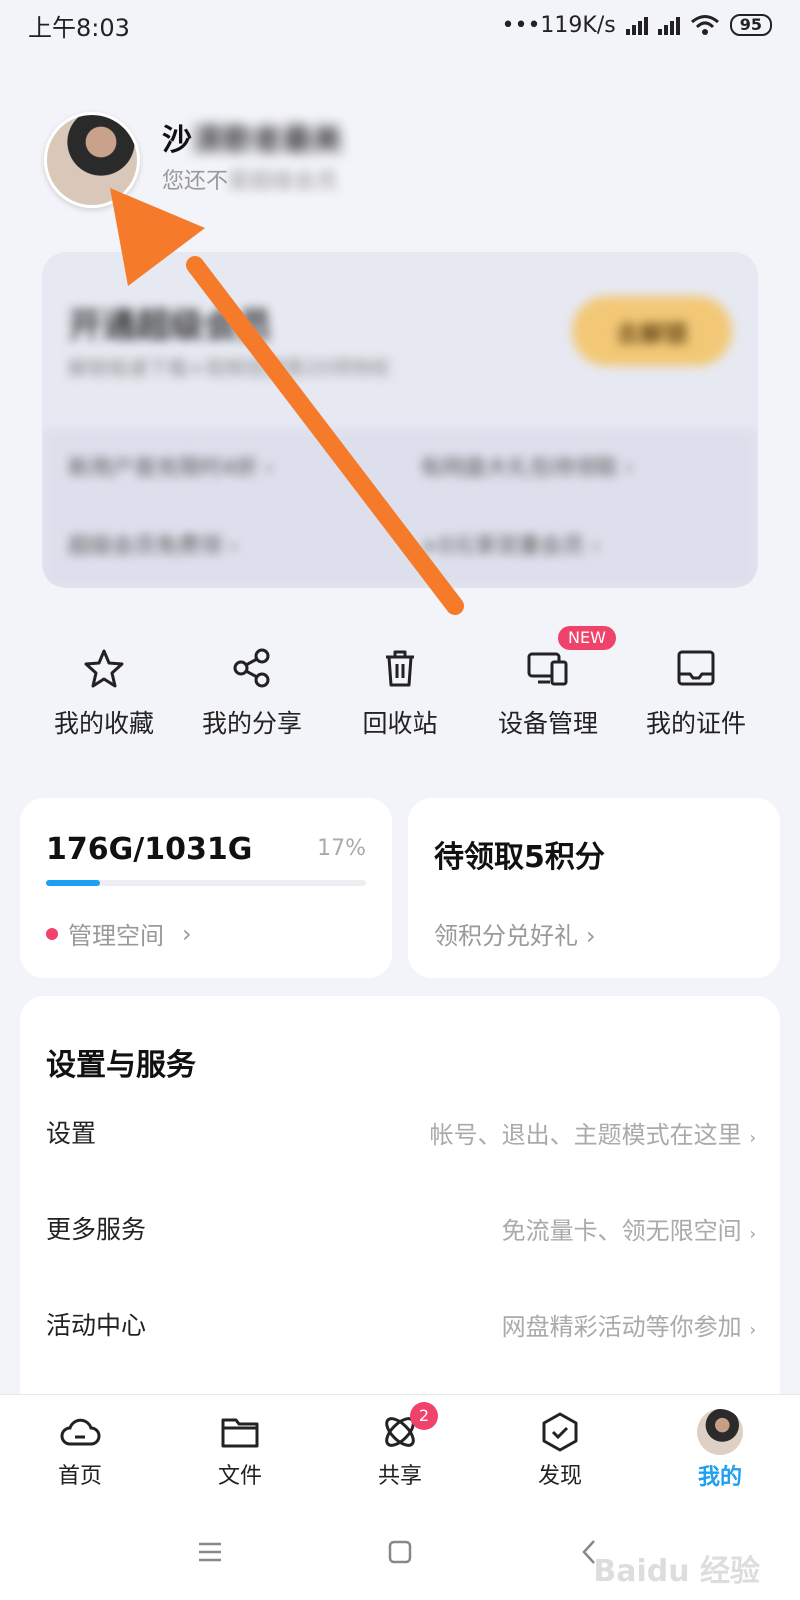 The image size is (800, 1600). What do you see at coordinates (341, 848) in the screenshot?
I see `storage-percent: 17%` at bounding box center [341, 848].